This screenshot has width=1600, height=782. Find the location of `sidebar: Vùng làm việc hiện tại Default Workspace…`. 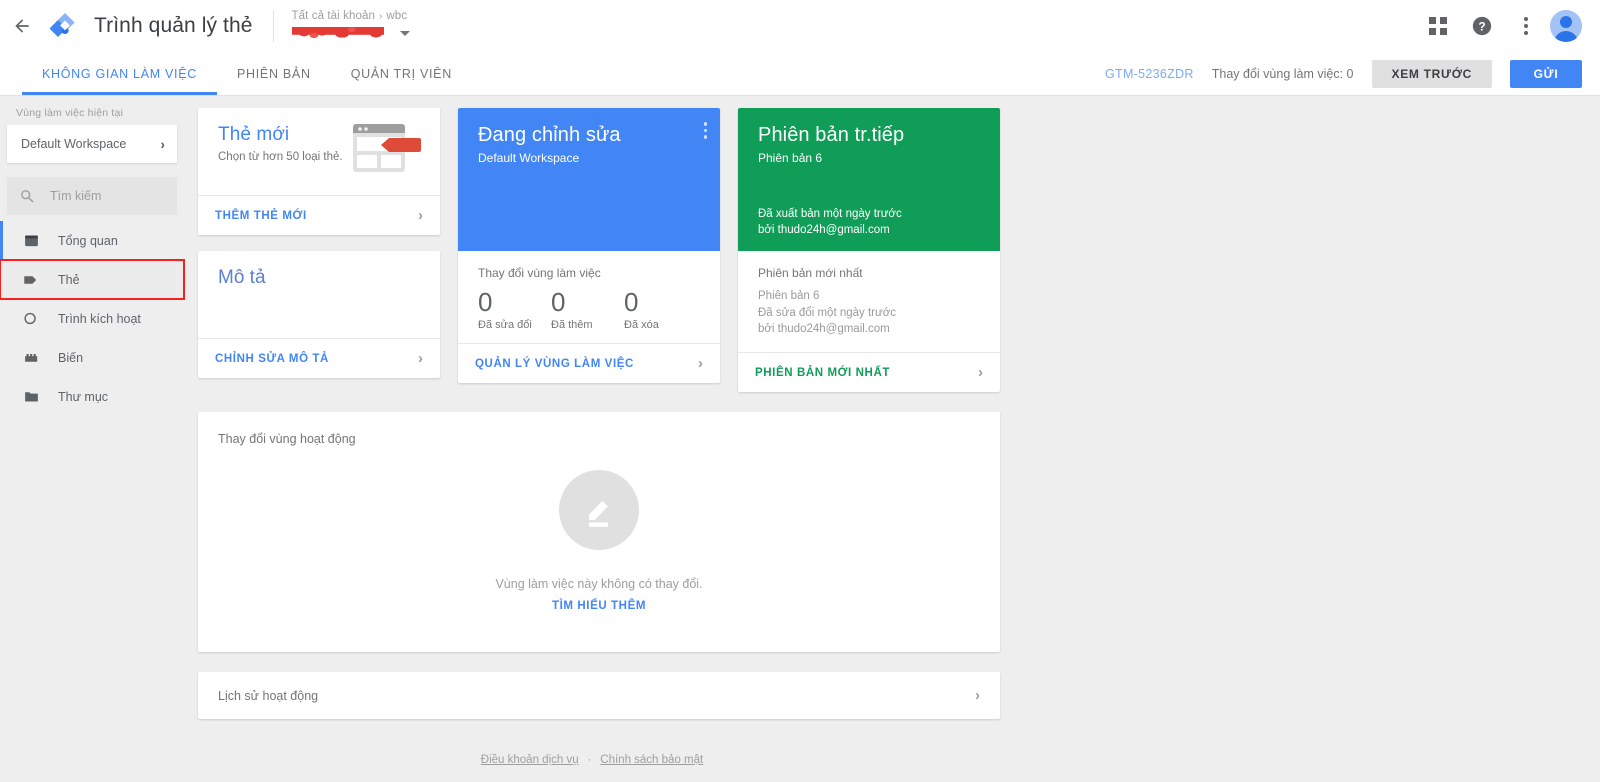

sidebar: Vùng làm việc hiện tại Default Workspace… is located at coordinates (92, 439).